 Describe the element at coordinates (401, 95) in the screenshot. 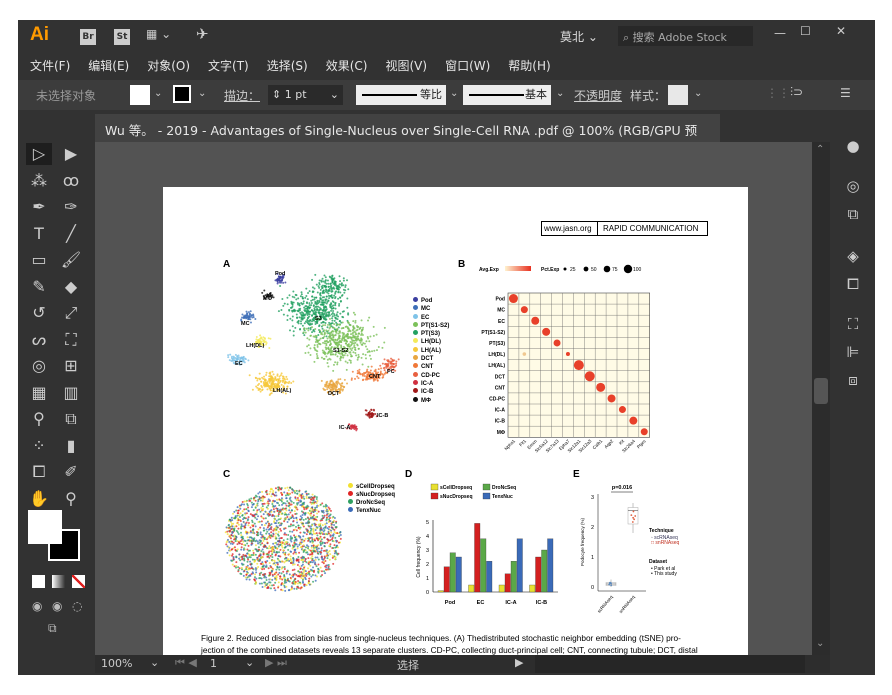

I see `variable-width-profile: 等比` at that location.